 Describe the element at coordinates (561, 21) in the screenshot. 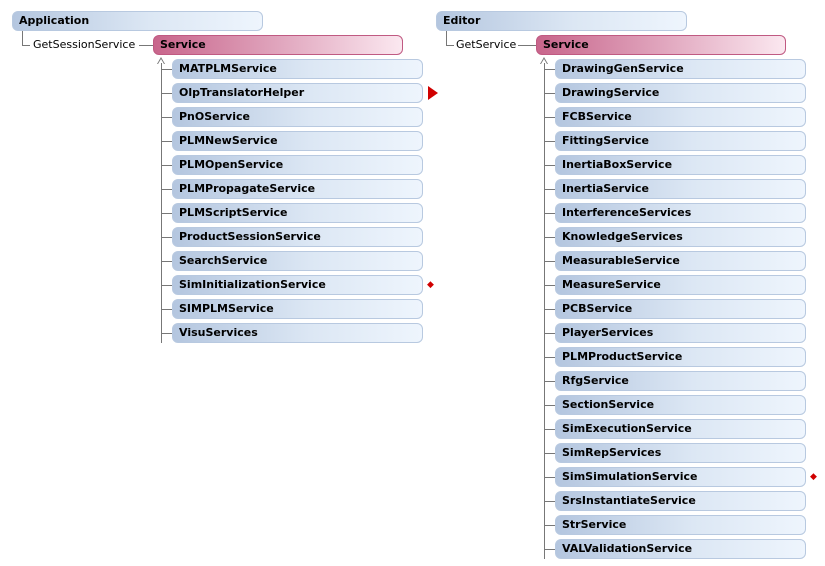

I see `right-root-node: Editor` at that location.